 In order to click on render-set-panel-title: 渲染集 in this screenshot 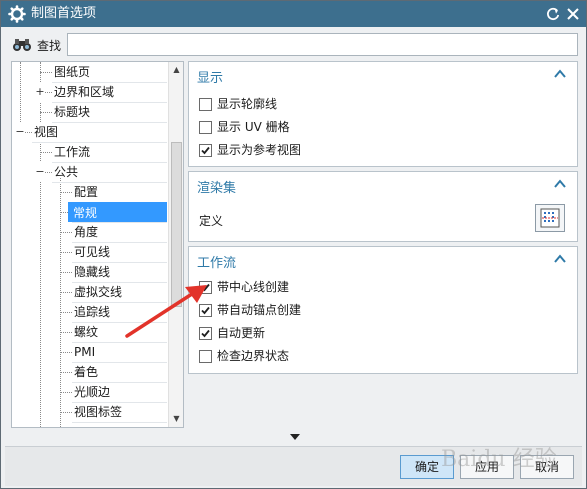, I will do `click(217, 188)`.